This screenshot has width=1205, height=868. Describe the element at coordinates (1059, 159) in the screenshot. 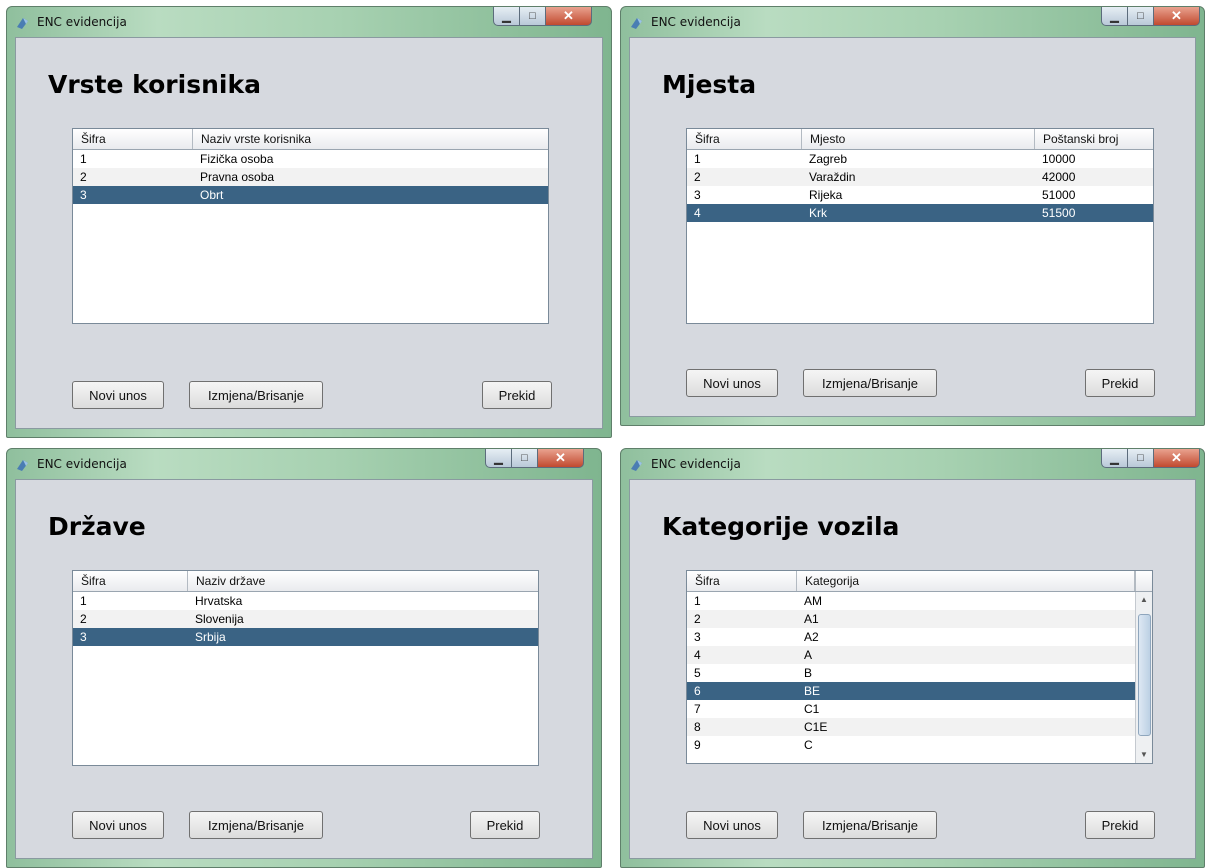

I see `cell-postanski-broj: 10000` at that location.